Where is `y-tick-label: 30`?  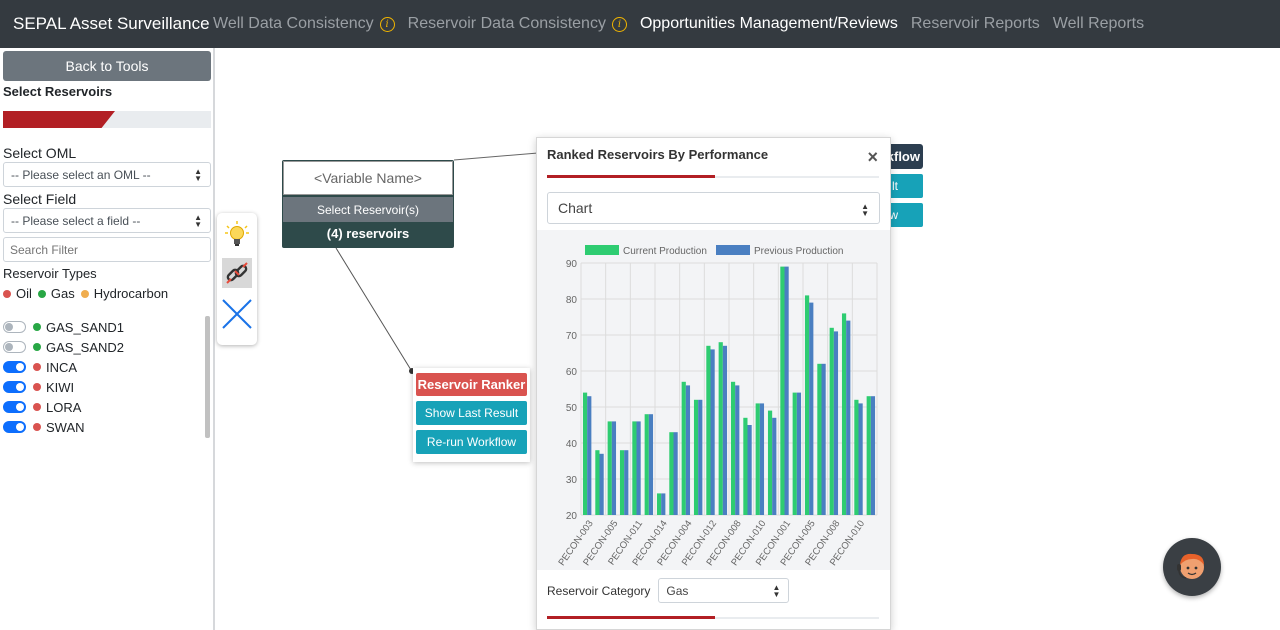
y-tick-label: 30 is located at coordinates (572, 480).